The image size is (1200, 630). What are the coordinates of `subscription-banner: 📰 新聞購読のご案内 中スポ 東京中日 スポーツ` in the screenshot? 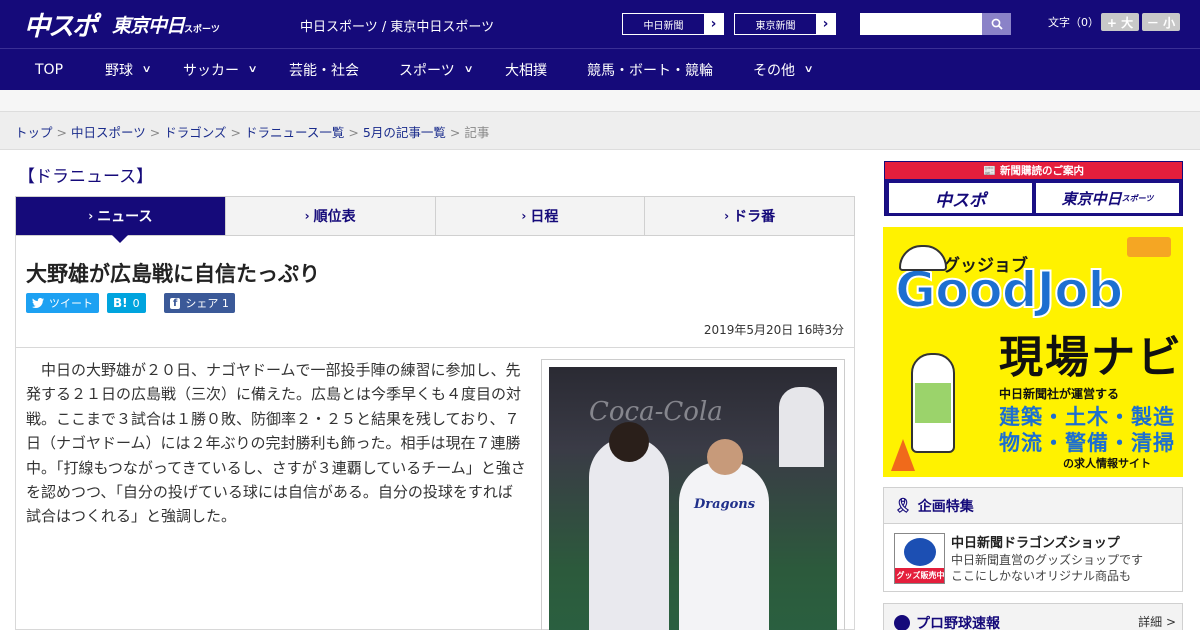 It's located at (1033, 188).